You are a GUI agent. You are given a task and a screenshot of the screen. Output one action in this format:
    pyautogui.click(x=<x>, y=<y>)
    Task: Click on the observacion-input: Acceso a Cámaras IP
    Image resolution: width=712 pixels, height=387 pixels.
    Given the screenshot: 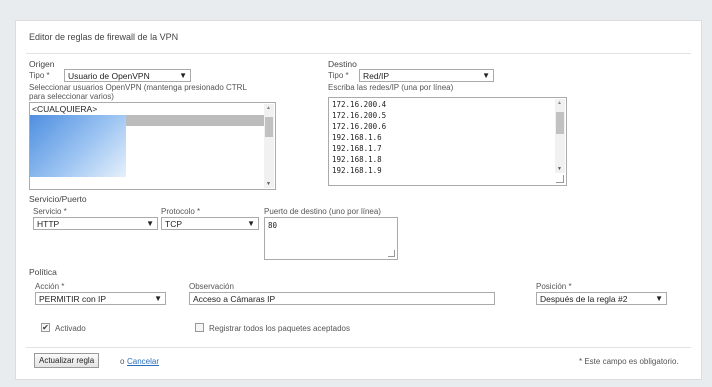 What is the action you would take?
    pyautogui.click(x=342, y=298)
    